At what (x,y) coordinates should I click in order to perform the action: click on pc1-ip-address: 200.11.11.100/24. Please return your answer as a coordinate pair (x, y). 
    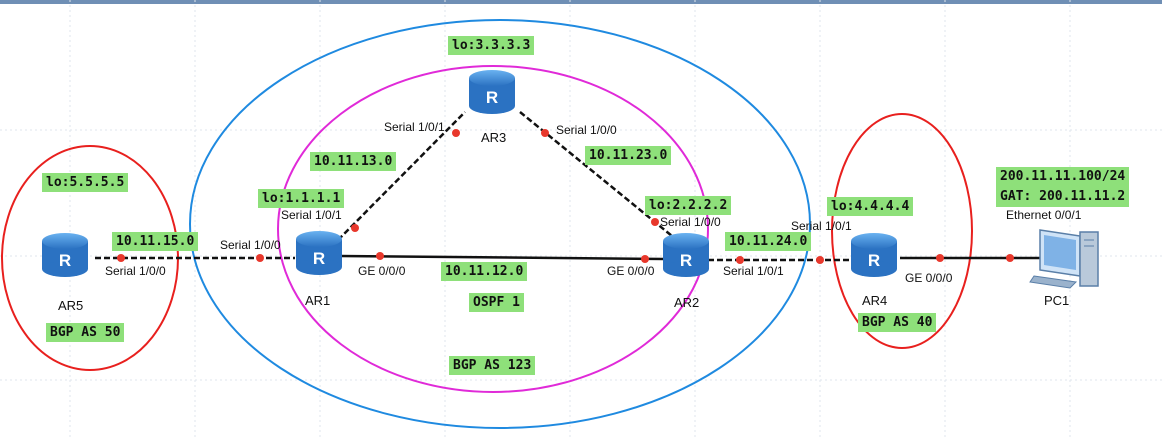
    Looking at the image, I should click on (1063, 176).